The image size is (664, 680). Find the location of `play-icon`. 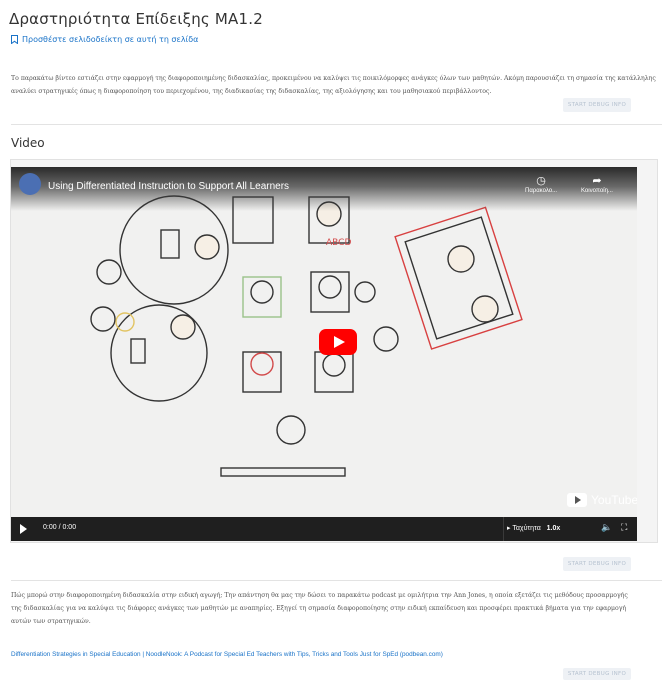

play-icon is located at coordinates (23, 529).